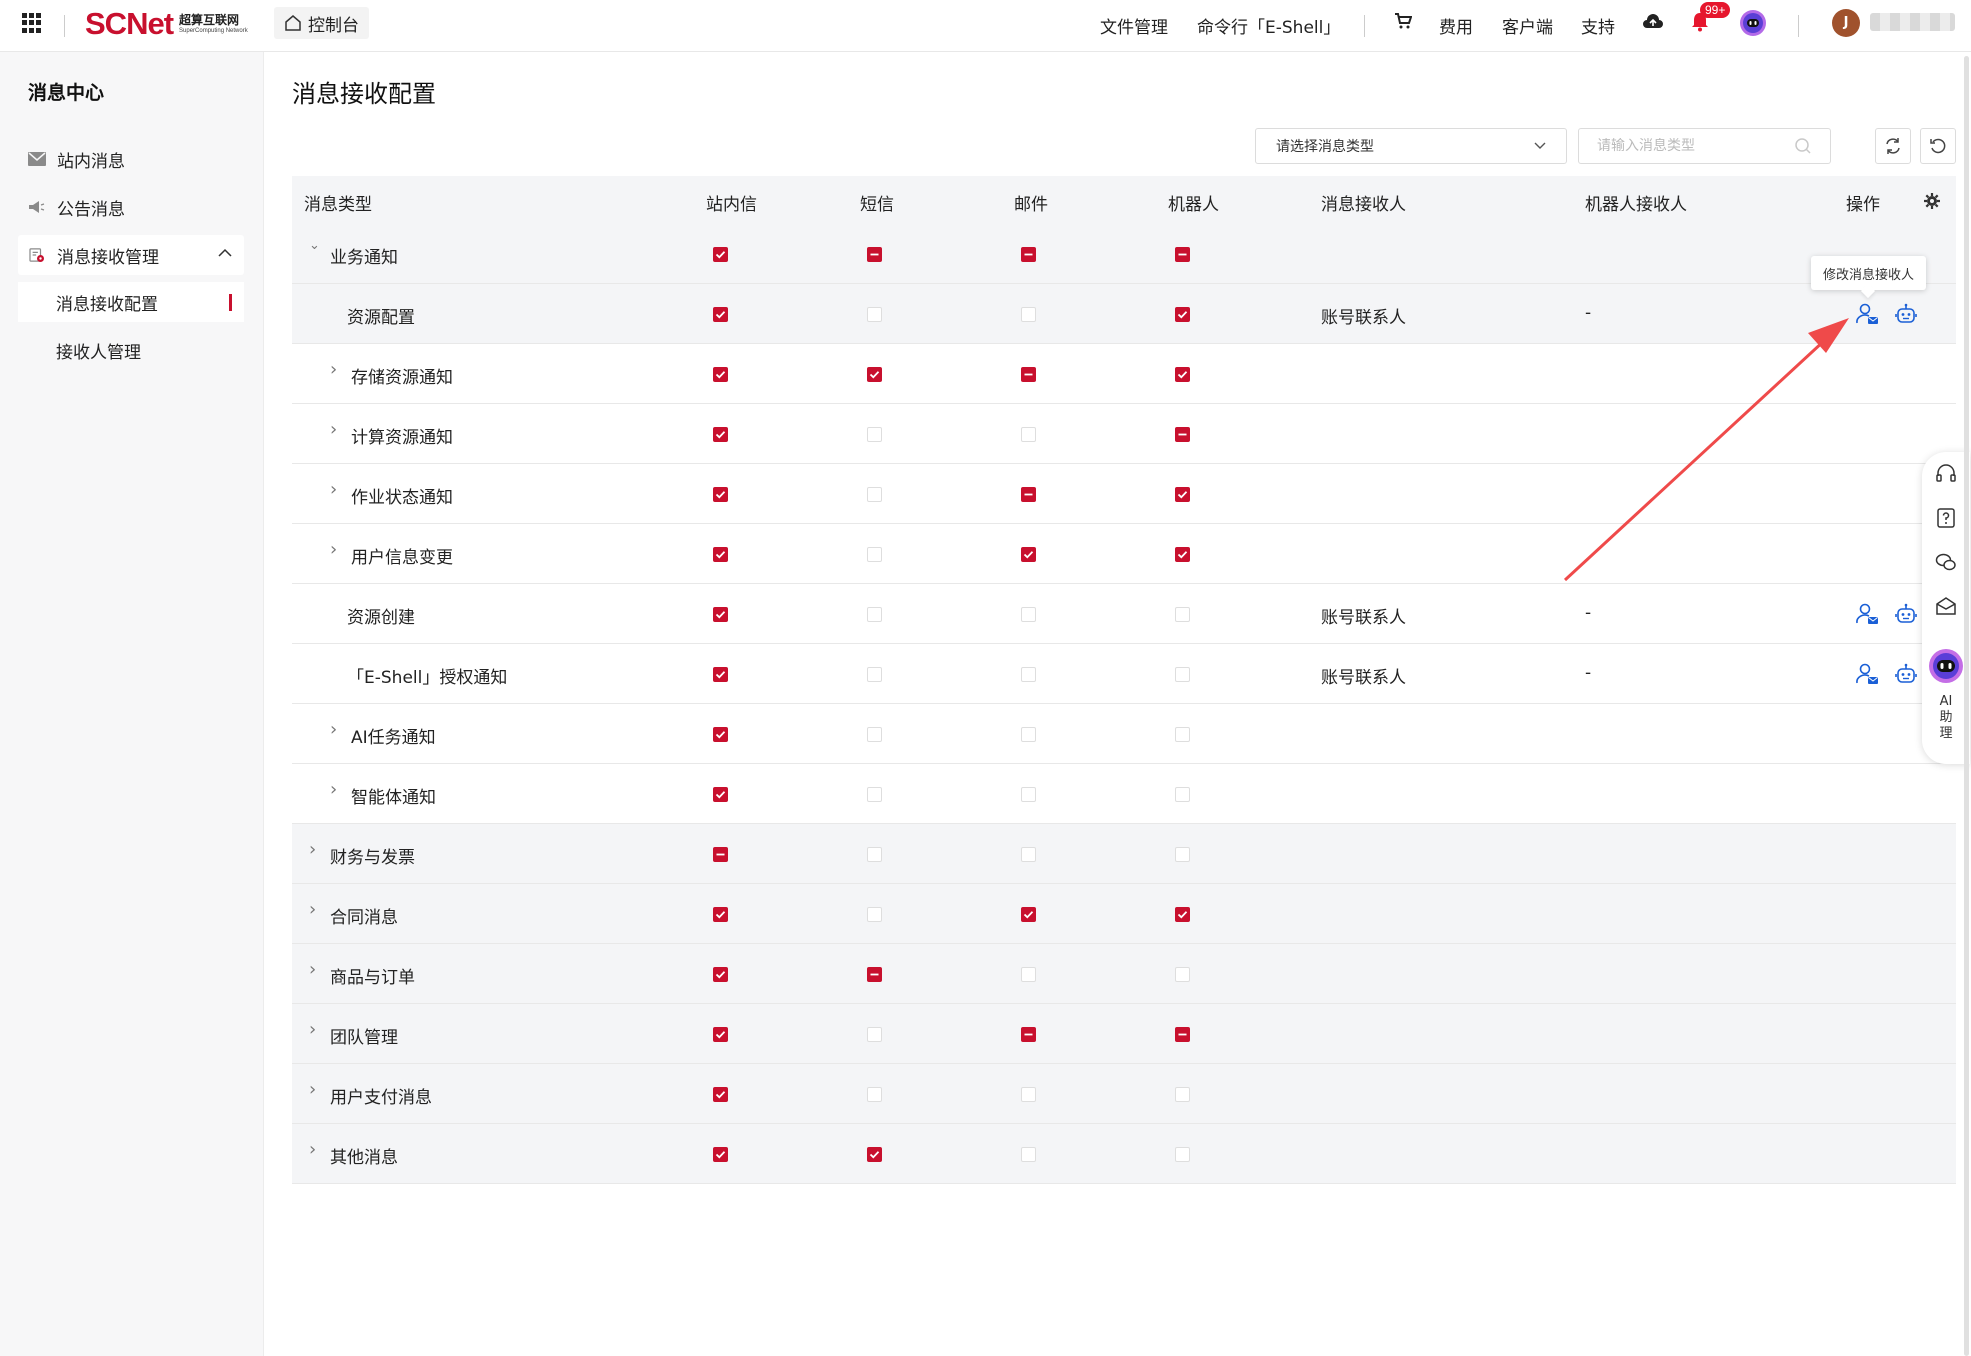 The image size is (1971, 1356). I want to click on sync-button, so click(1893, 146).